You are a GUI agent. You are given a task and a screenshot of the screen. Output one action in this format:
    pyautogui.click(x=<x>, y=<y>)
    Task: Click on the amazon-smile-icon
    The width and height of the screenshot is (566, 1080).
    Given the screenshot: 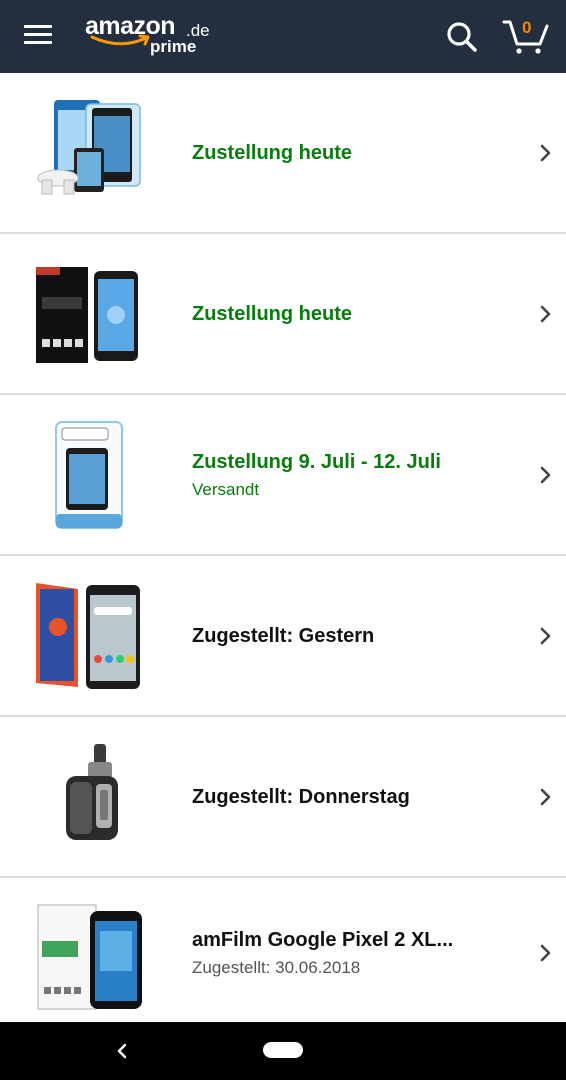 What is the action you would take?
    pyautogui.click(x=120, y=40)
    